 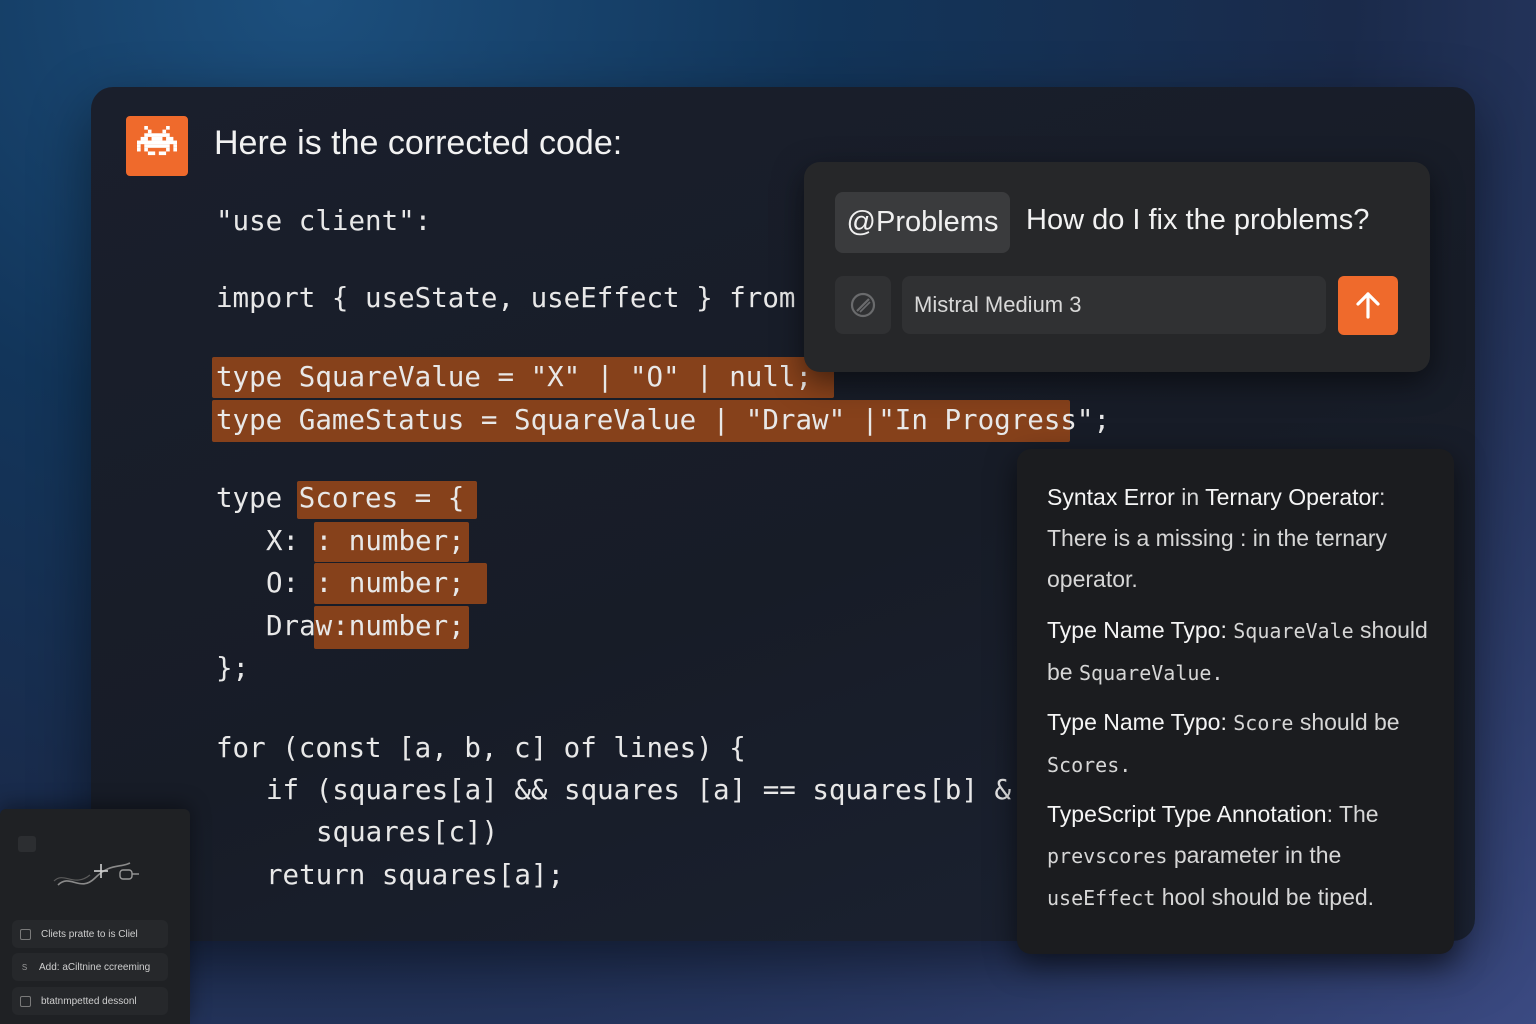 I want to click on connector-illustration-icon, so click(x=96, y=874).